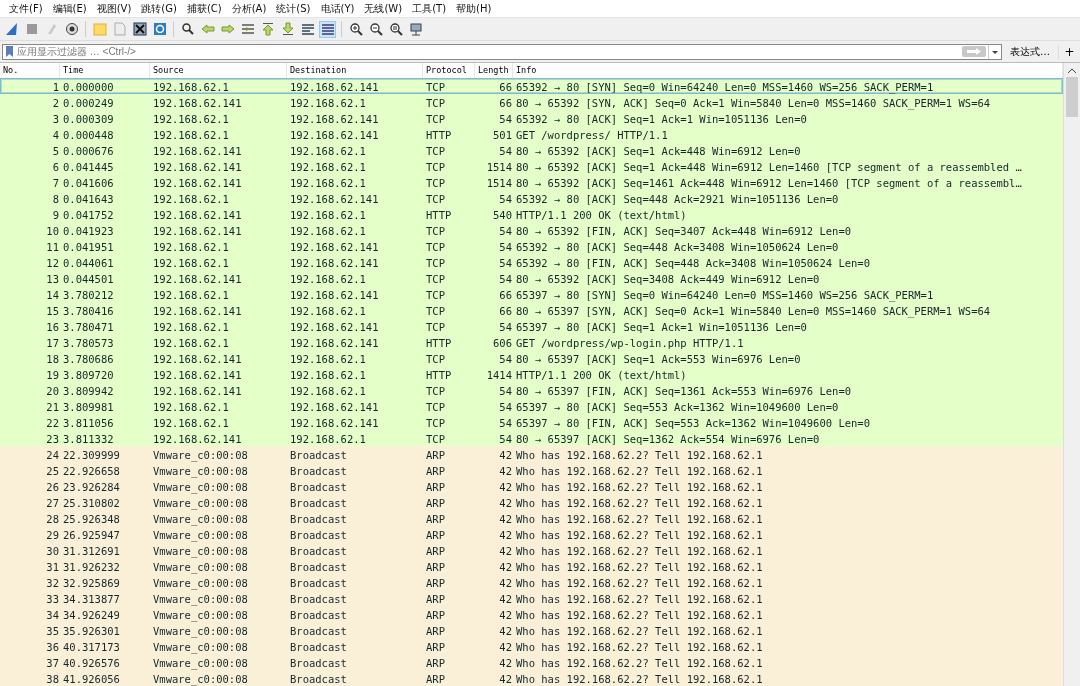 This screenshot has width=1080, height=686. I want to click on table-cell-text: 3.780212, so click(88, 295).